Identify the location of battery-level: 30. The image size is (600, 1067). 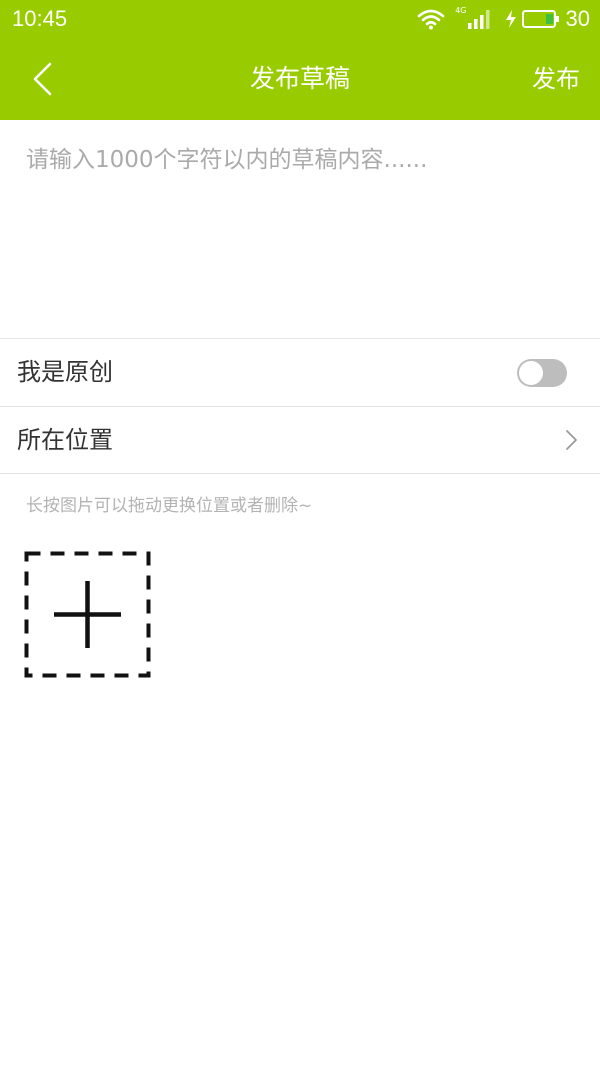
(577, 18).